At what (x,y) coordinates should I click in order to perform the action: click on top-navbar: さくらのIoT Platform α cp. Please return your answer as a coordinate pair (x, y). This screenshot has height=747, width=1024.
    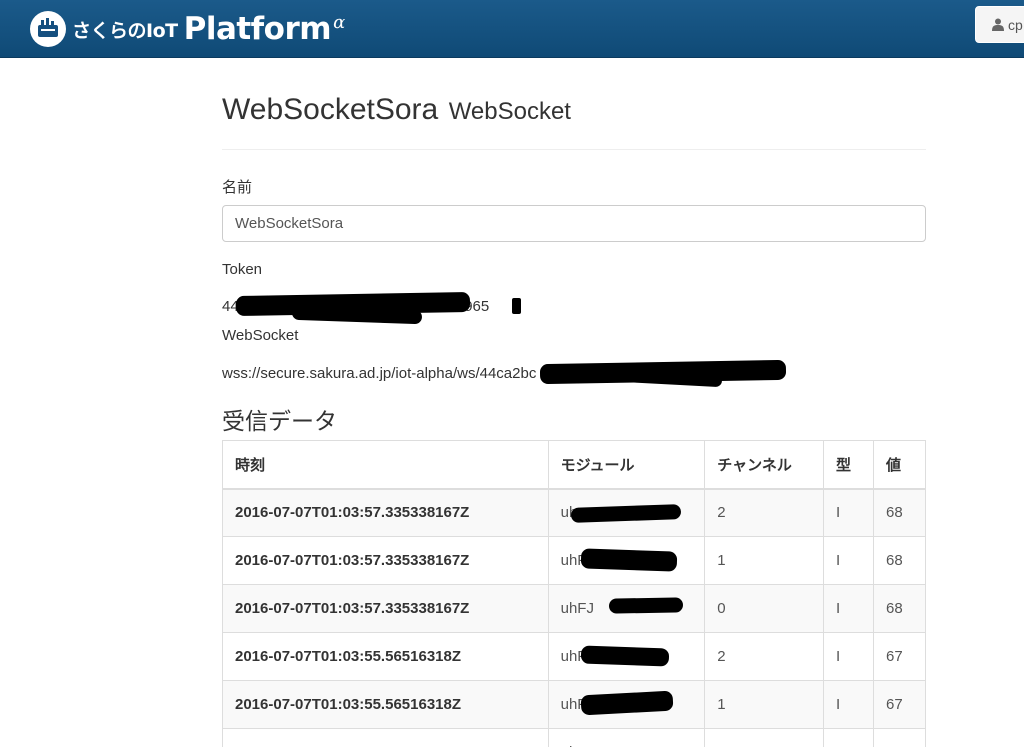
    Looking at the image, I should click on (512, 29).